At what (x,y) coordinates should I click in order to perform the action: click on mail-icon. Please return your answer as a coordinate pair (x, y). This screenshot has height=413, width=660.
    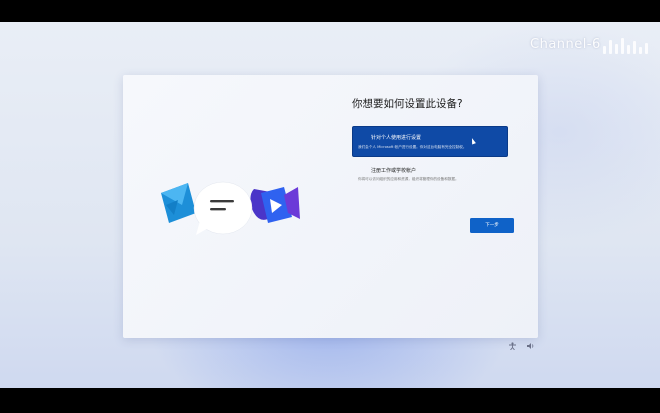
    Looking at the image, I should click on (178, 203).